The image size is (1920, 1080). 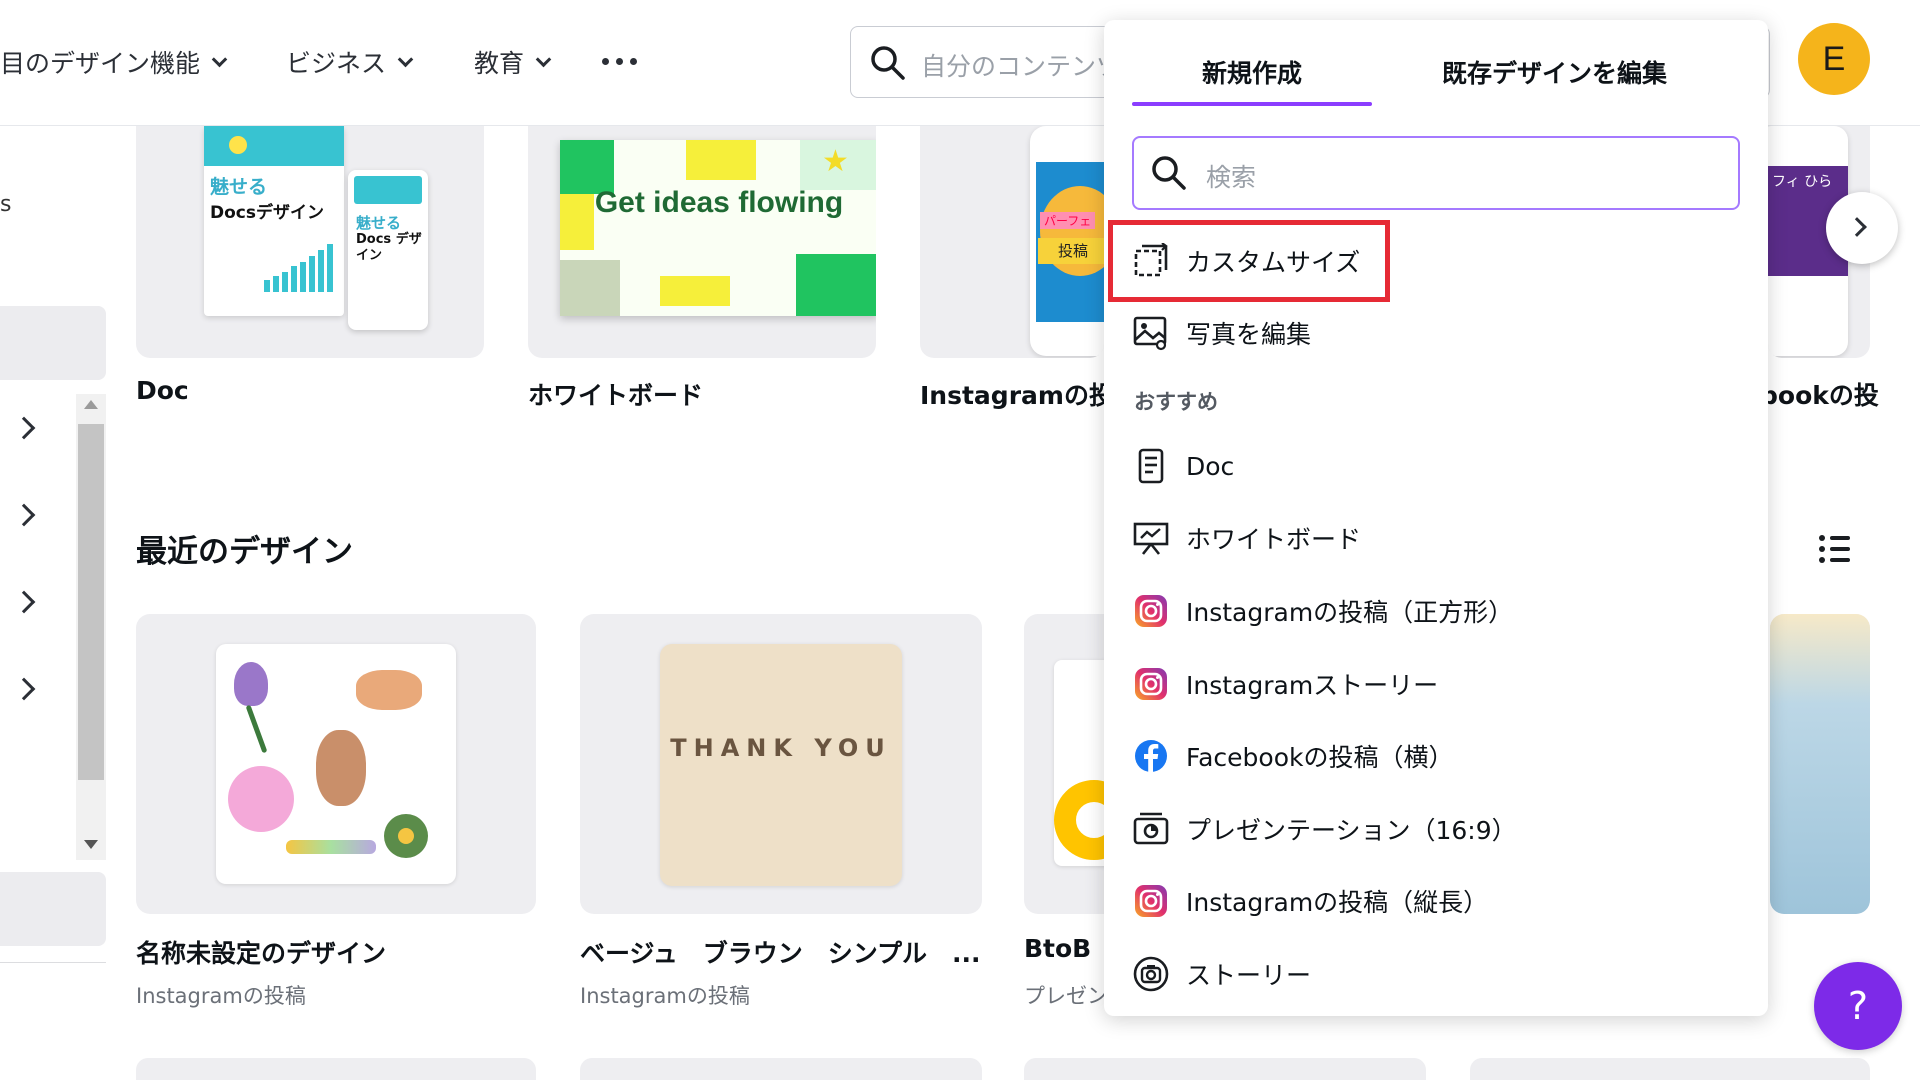 I want to click on template-card-doc: 魅せる Docsデザイン 魅せる Docs デザイン, so click(x=310, y=242).